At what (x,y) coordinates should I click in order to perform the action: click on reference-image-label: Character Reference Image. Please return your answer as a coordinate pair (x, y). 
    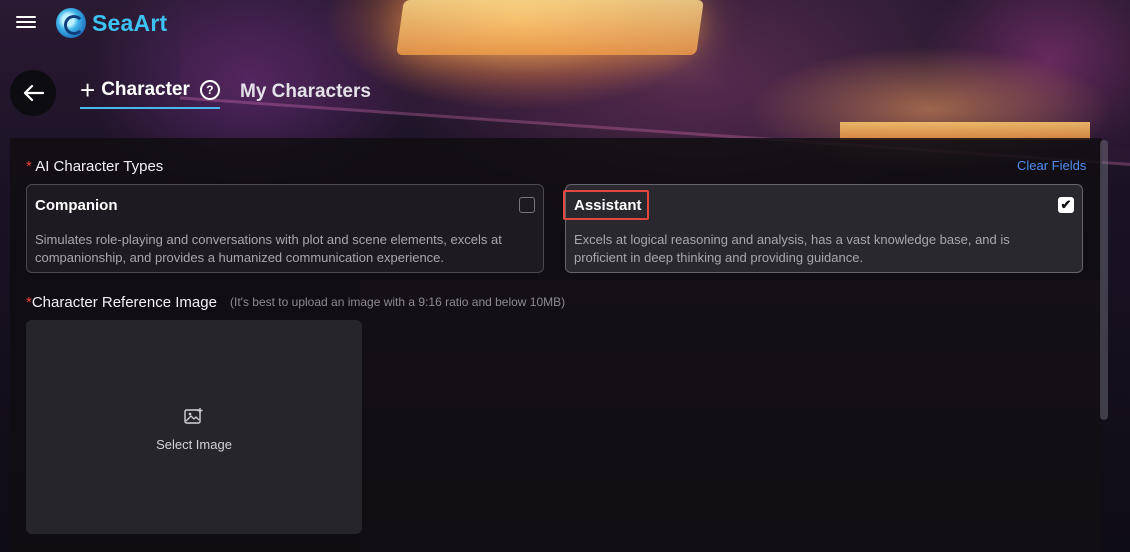
    Looking at the image, I should click on (124, 302).